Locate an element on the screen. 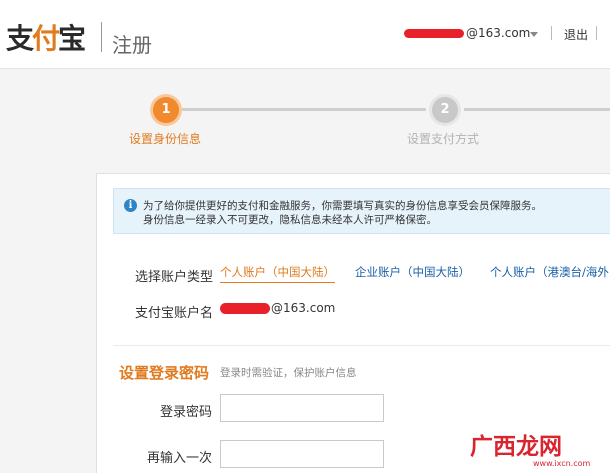 The image size is (610, 473). account-type-personal-mainland: 个人账户（中国大陆） is located at coordinates (277, 273).